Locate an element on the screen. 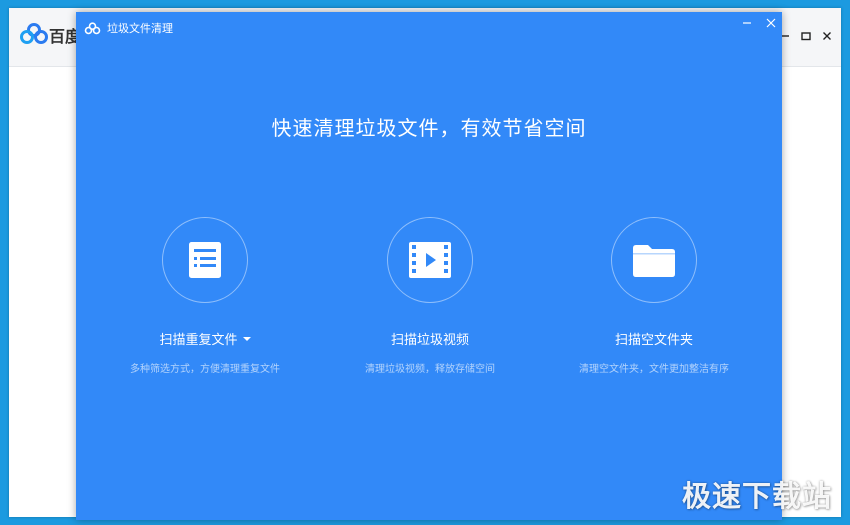 The image size is (850, 525). feature-description: 清理垃圾视频，释放存储空间 is located at coordinates (430, 369).